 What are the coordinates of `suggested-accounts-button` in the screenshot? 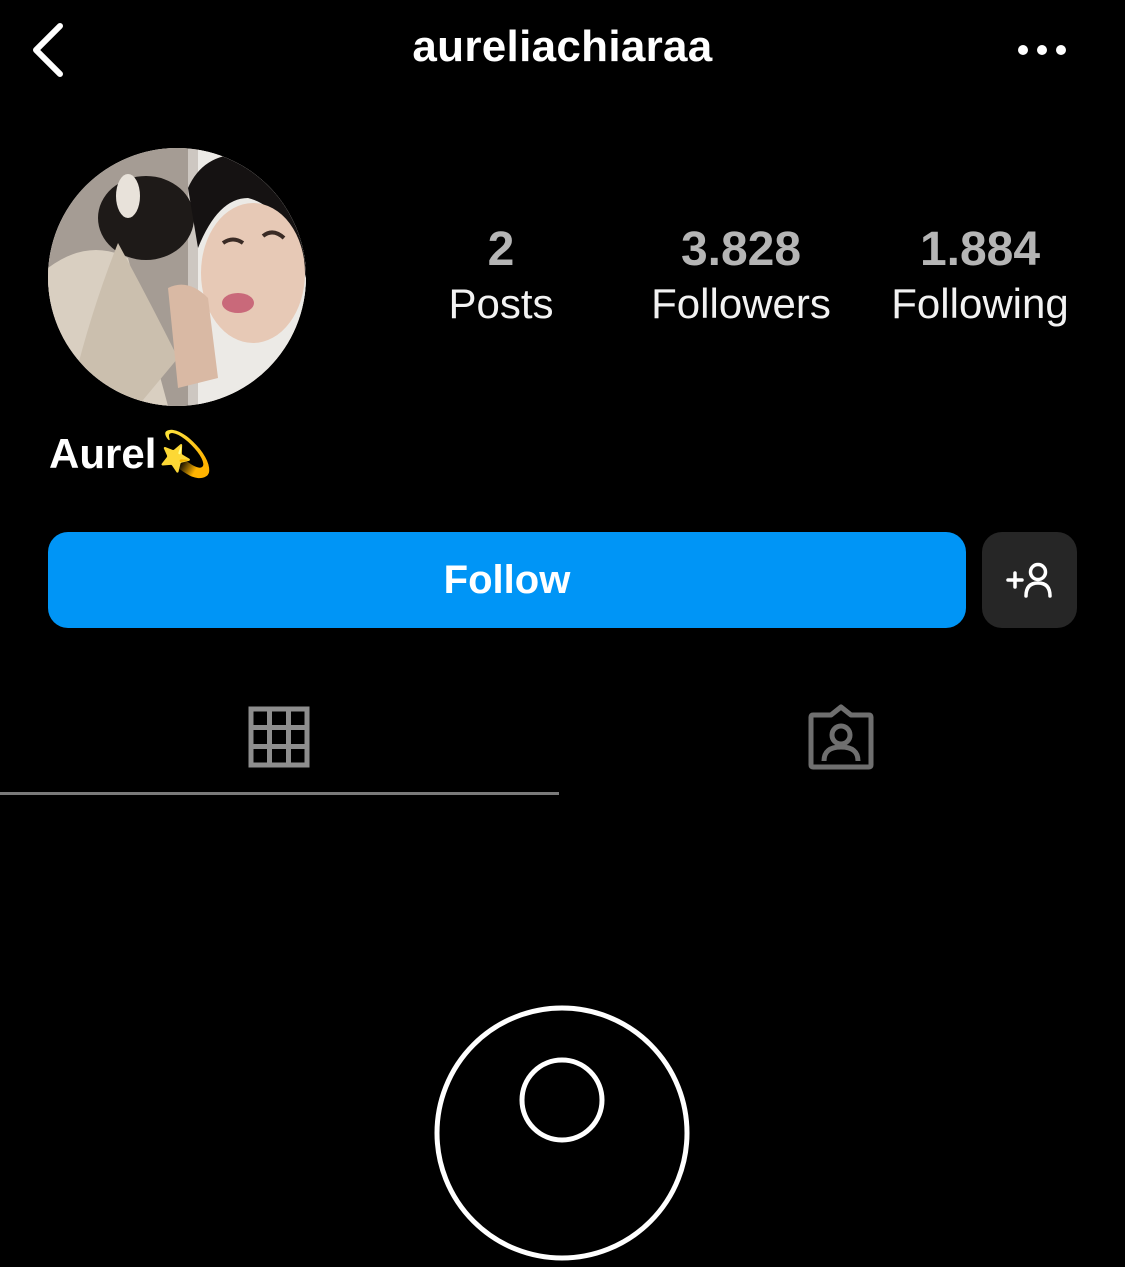 It's located at (1029, 580).